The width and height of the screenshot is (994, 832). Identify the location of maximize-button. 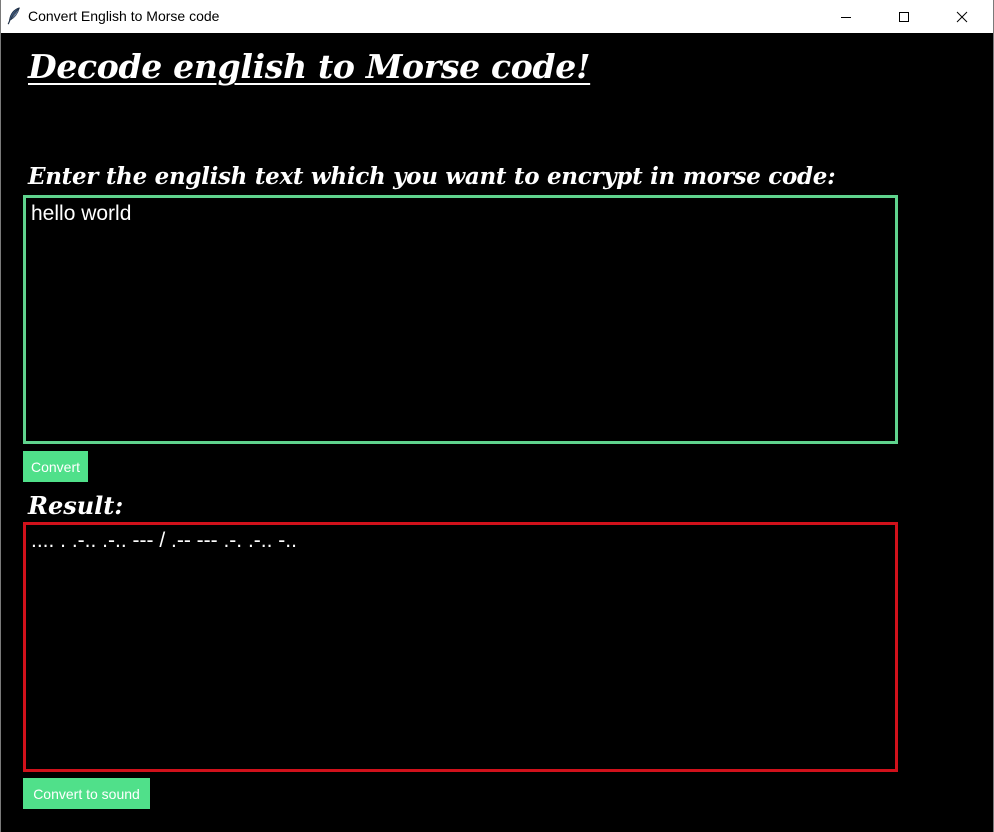
(904, 16).